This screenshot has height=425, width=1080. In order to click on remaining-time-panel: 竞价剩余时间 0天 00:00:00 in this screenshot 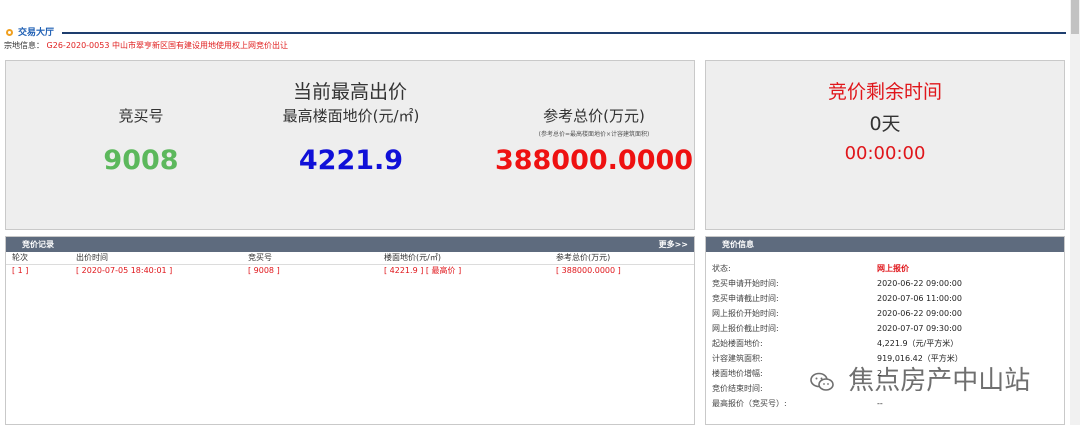, I will do `click(885, 145)`.